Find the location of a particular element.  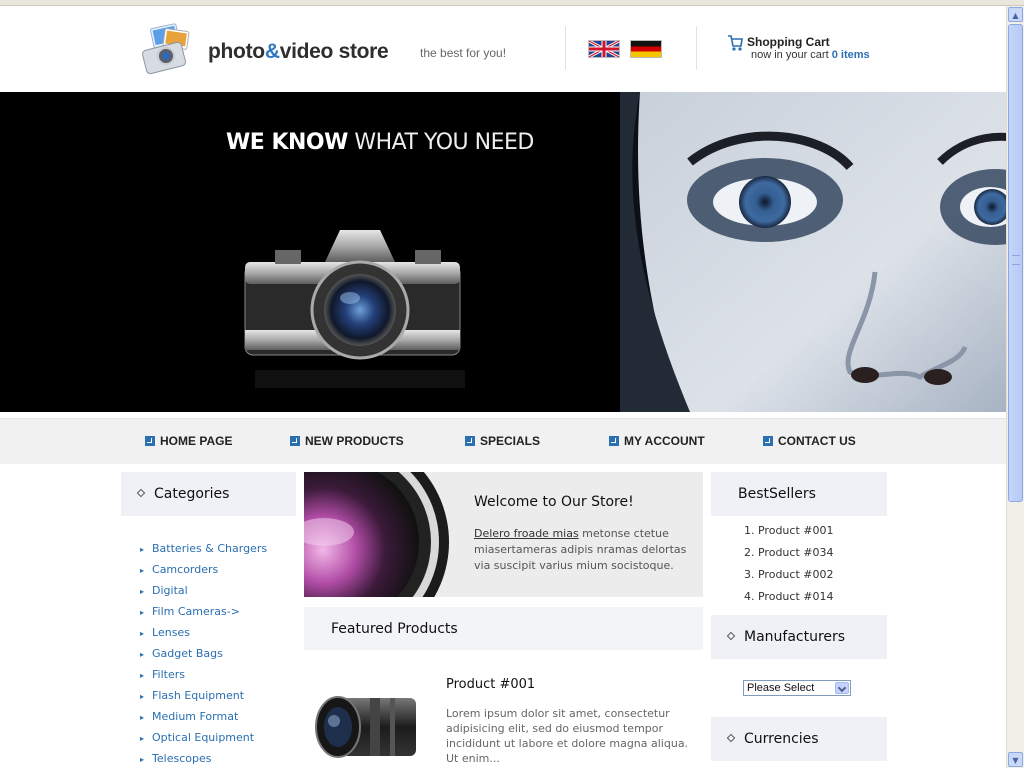

photos-camera-logo-icon is located at coordinates (168, 50).